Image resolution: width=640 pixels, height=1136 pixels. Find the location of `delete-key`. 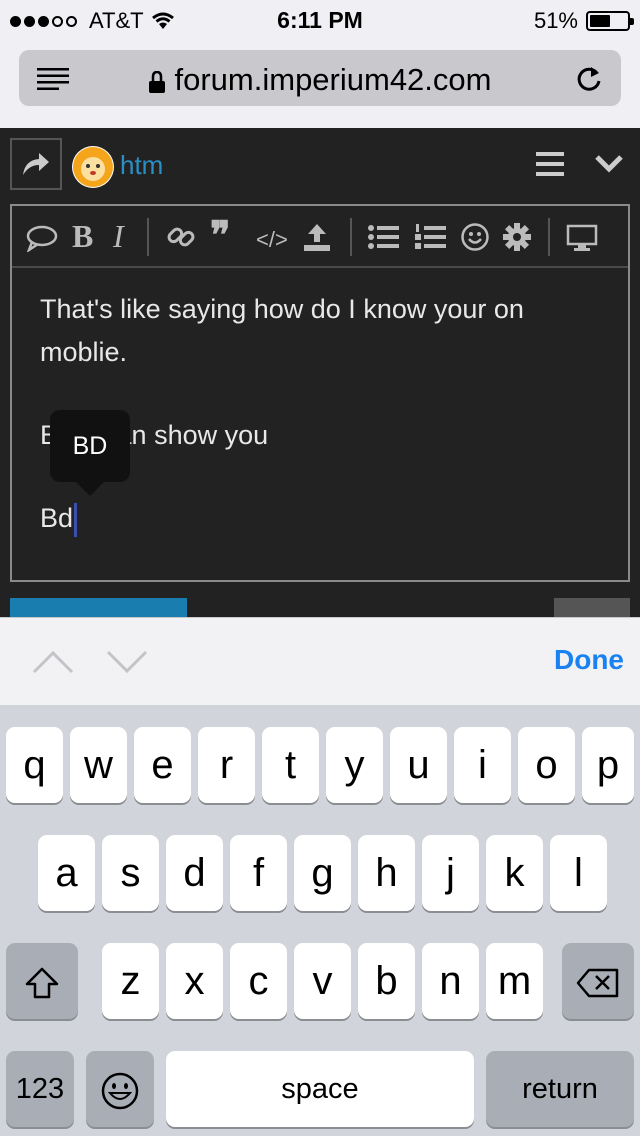

delete-key is located at coordinates (598, 981).